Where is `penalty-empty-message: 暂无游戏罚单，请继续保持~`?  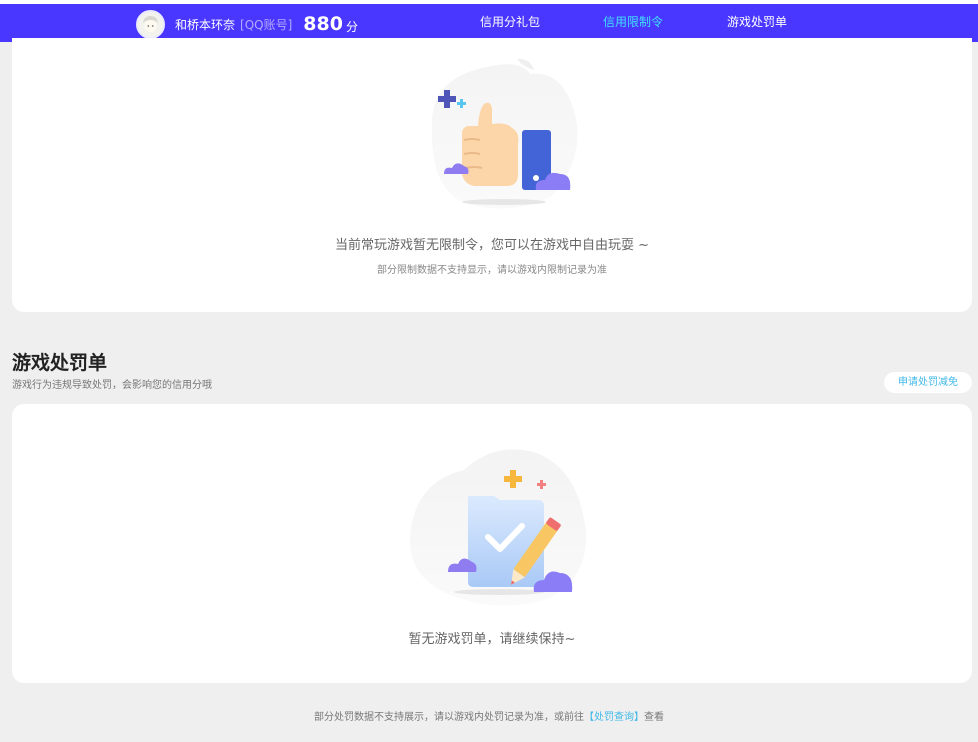 penalty-empty-message: 暂无游戏罚单，请继续保持~ is located at coordinates (492, 639).